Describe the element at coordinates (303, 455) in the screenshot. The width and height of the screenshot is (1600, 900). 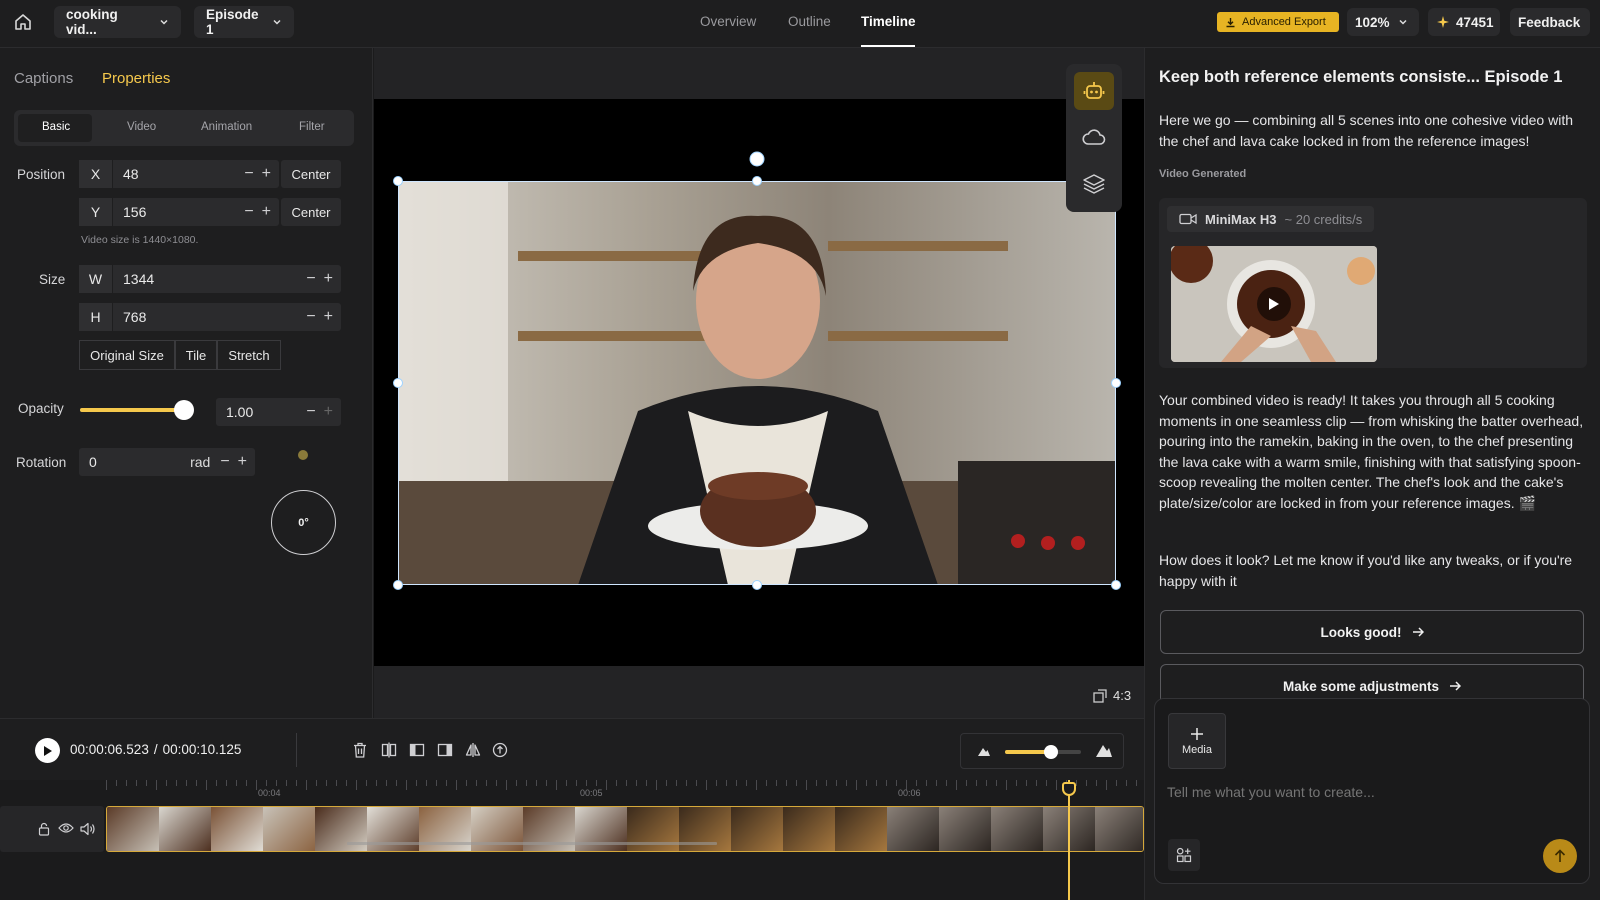
I see `rotation-dial-handle` at that location.